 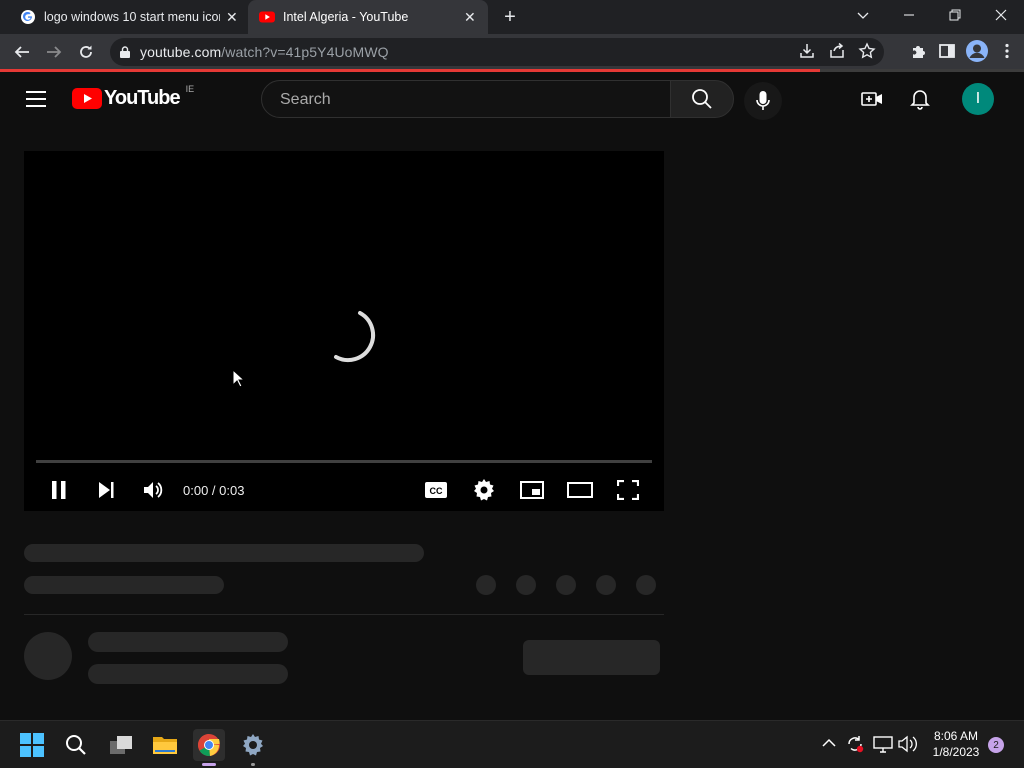 I want to click on theater-mode-button, so click(x=580, y=490).